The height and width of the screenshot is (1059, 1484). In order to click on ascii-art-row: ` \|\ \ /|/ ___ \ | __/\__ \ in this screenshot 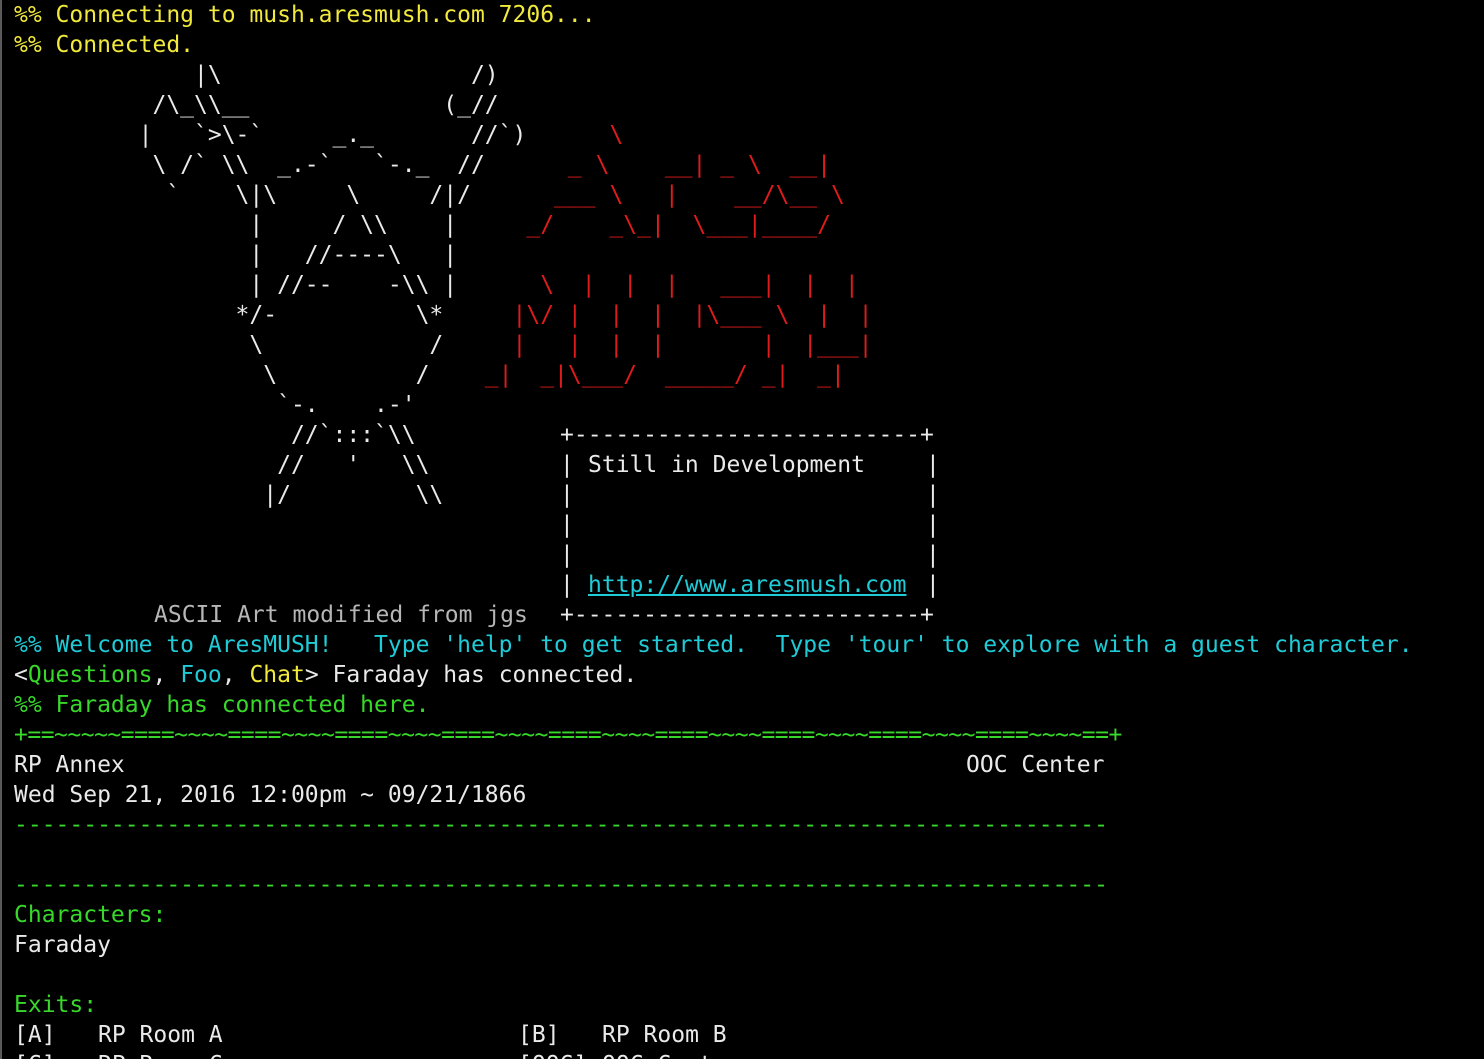, I will do `click(429, 195)`.